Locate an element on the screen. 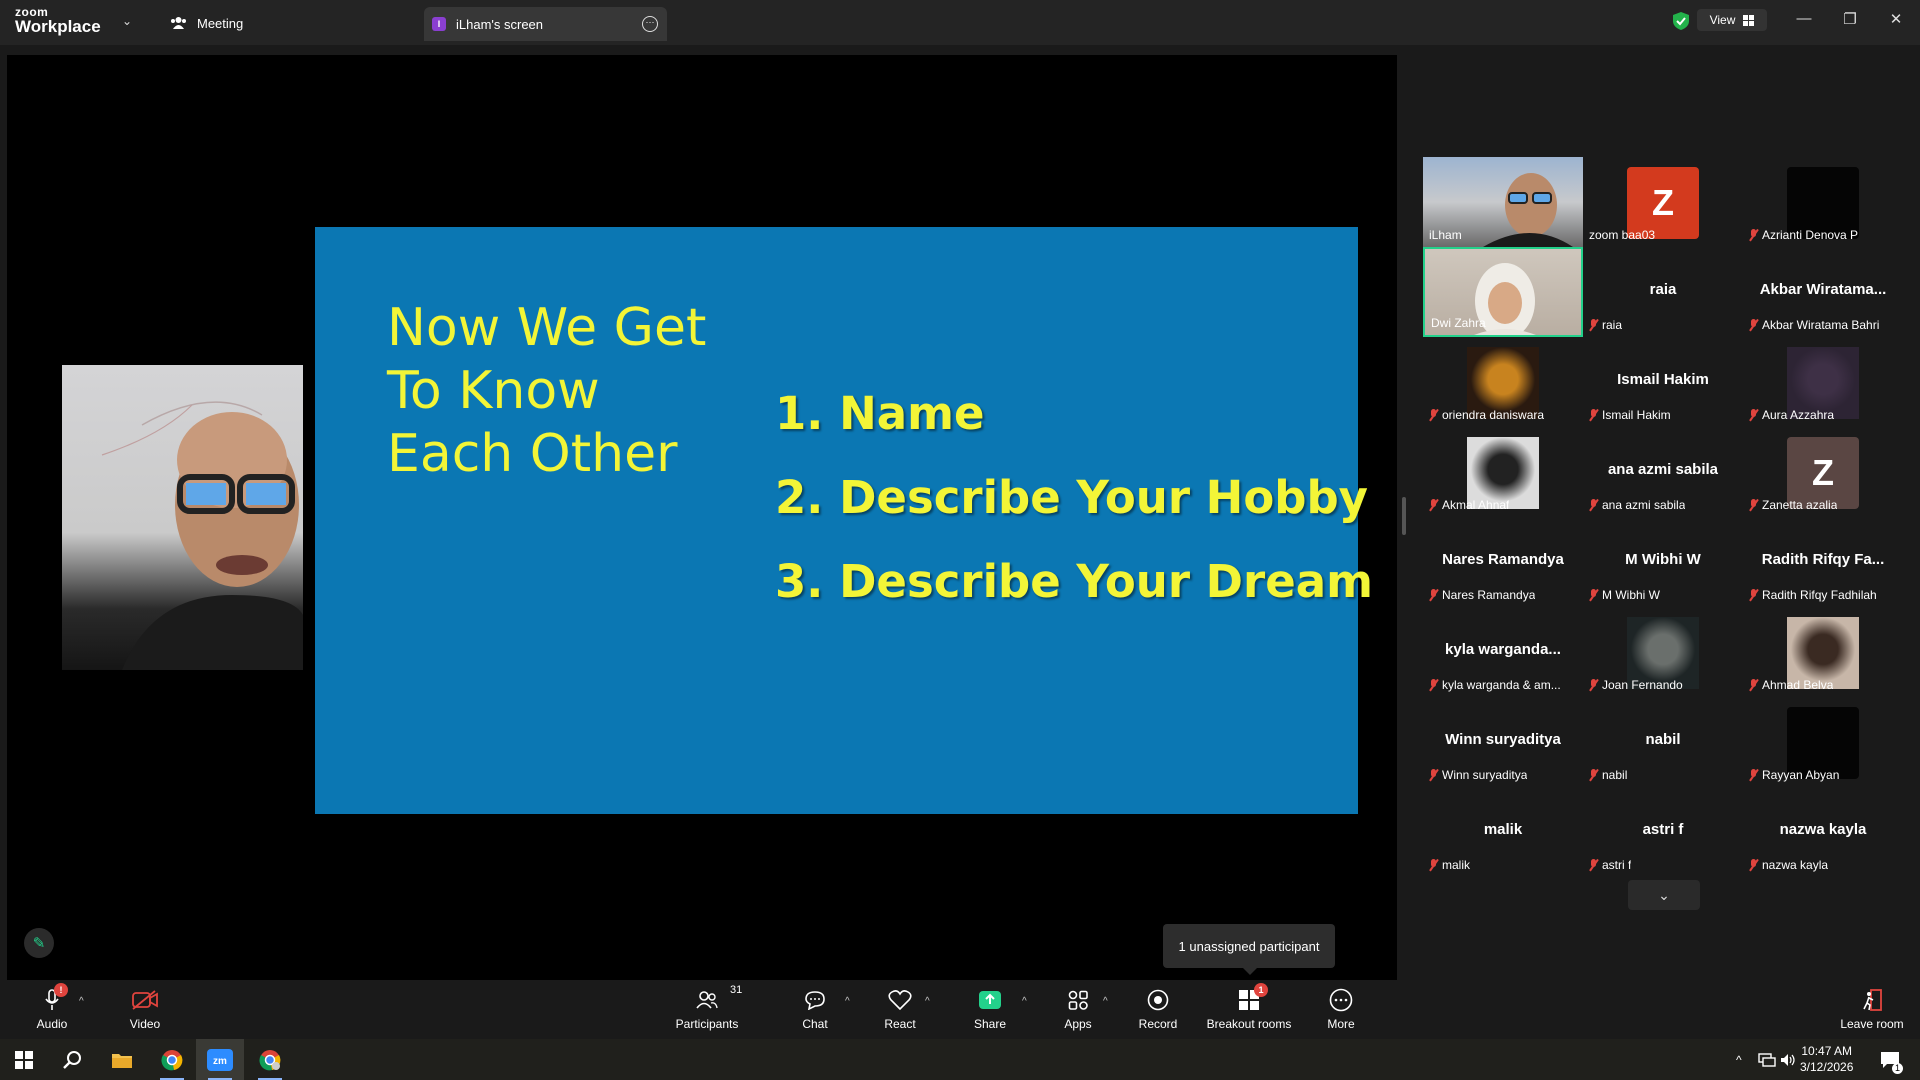 This screenshot has width=1920, height=1080. breakout-tooltip: 1 unassigned participant is located at coordinates (1249, 949).